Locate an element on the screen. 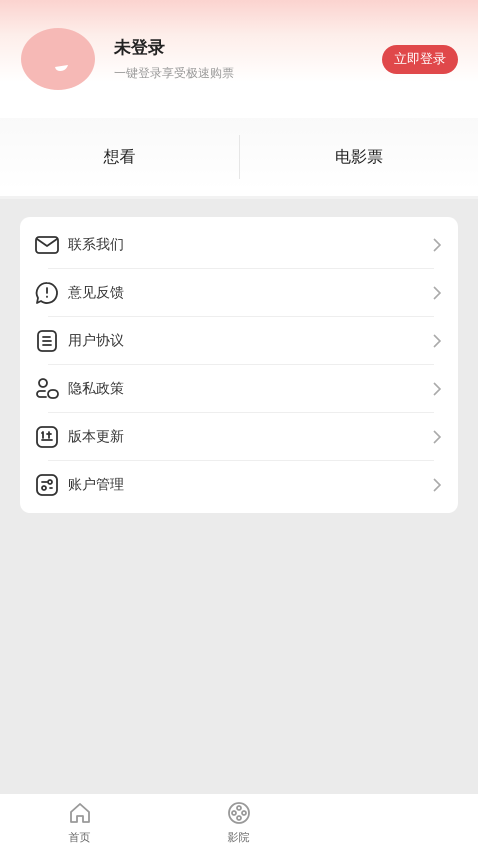 Image resolution: width=478 pixels, height=850 pixels. quick-tab: 电影票 is located at coordinates (359, 157).